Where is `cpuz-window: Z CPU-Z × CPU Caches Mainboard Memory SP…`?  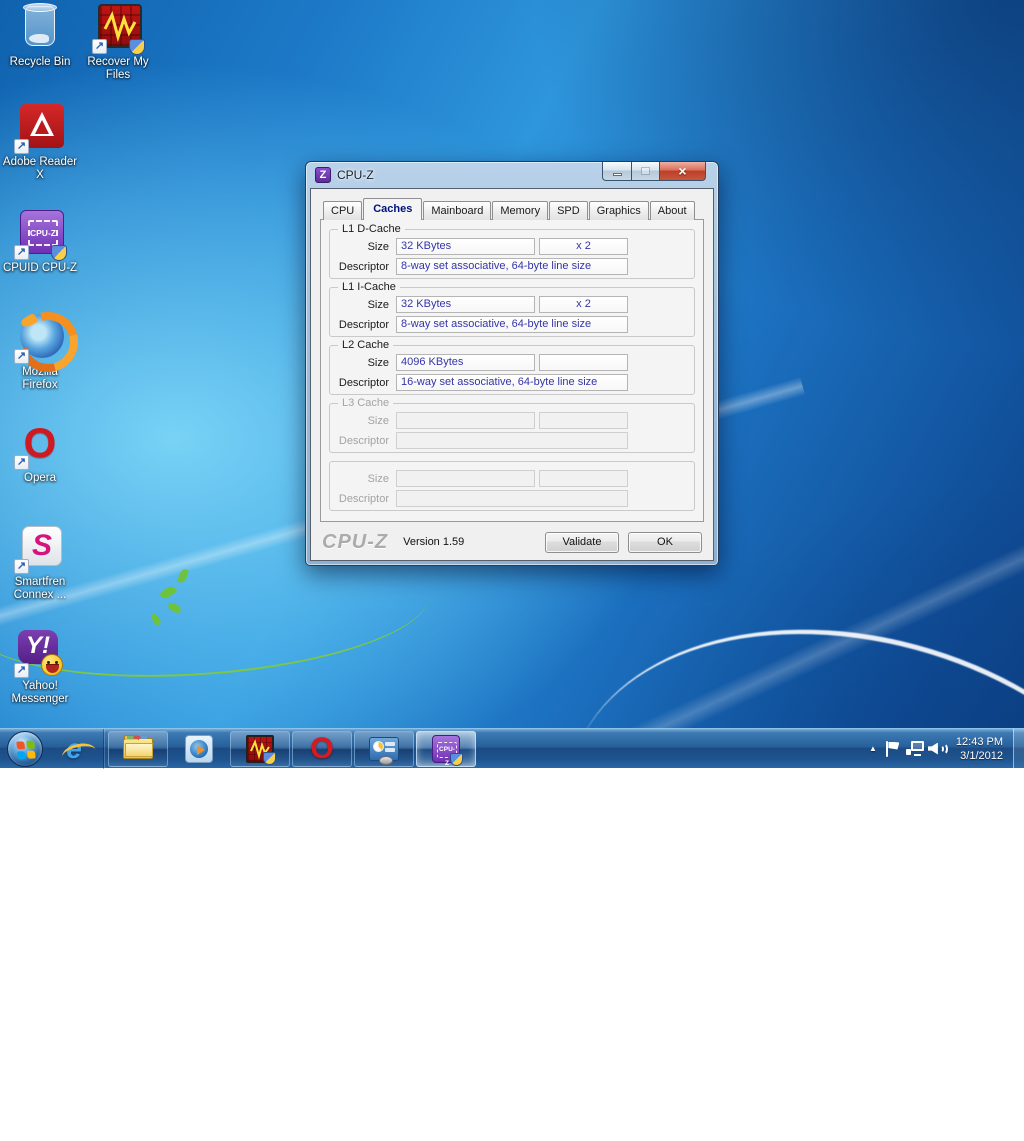 cpuz-window: Z CPU-Z × CPU Caches Mainboard Memory SP… is located at coordinates (512, 363).